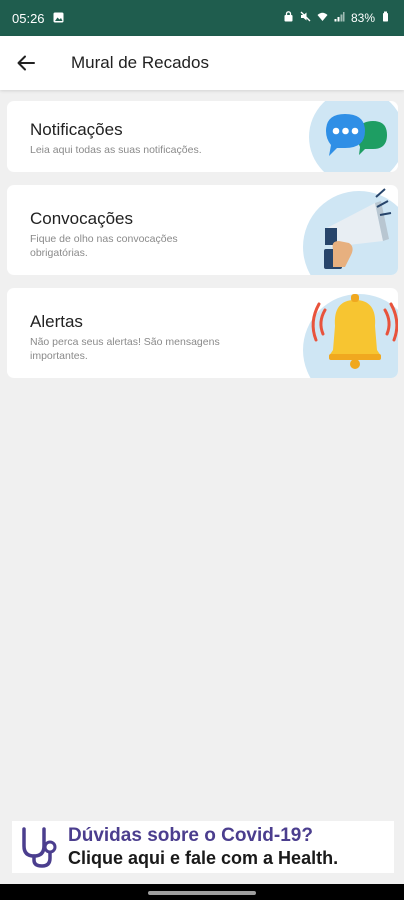 The image size is (404, 900). Describe the element at coordinates (386, 18) in the screenshot. I see `battery-icon` at that location.